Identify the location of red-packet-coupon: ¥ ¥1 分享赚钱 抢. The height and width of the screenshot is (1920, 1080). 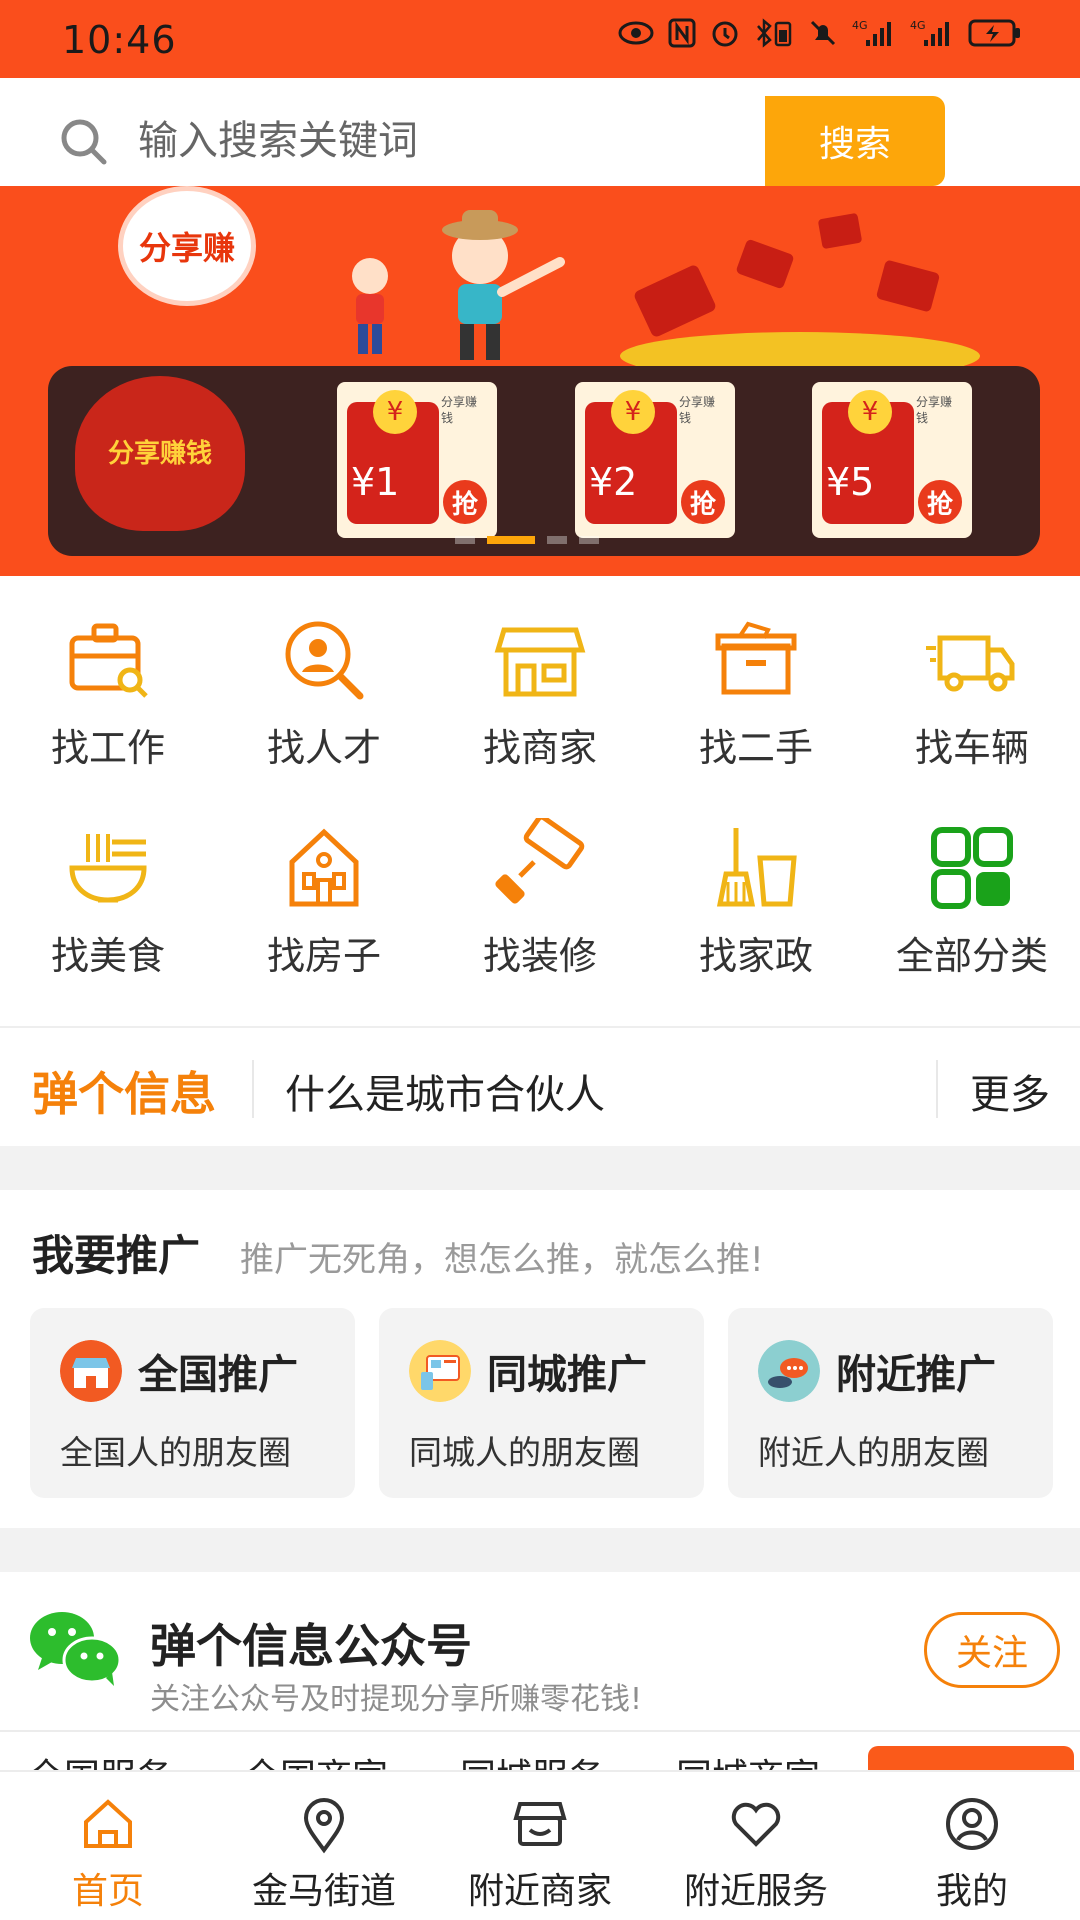
(417, 460).